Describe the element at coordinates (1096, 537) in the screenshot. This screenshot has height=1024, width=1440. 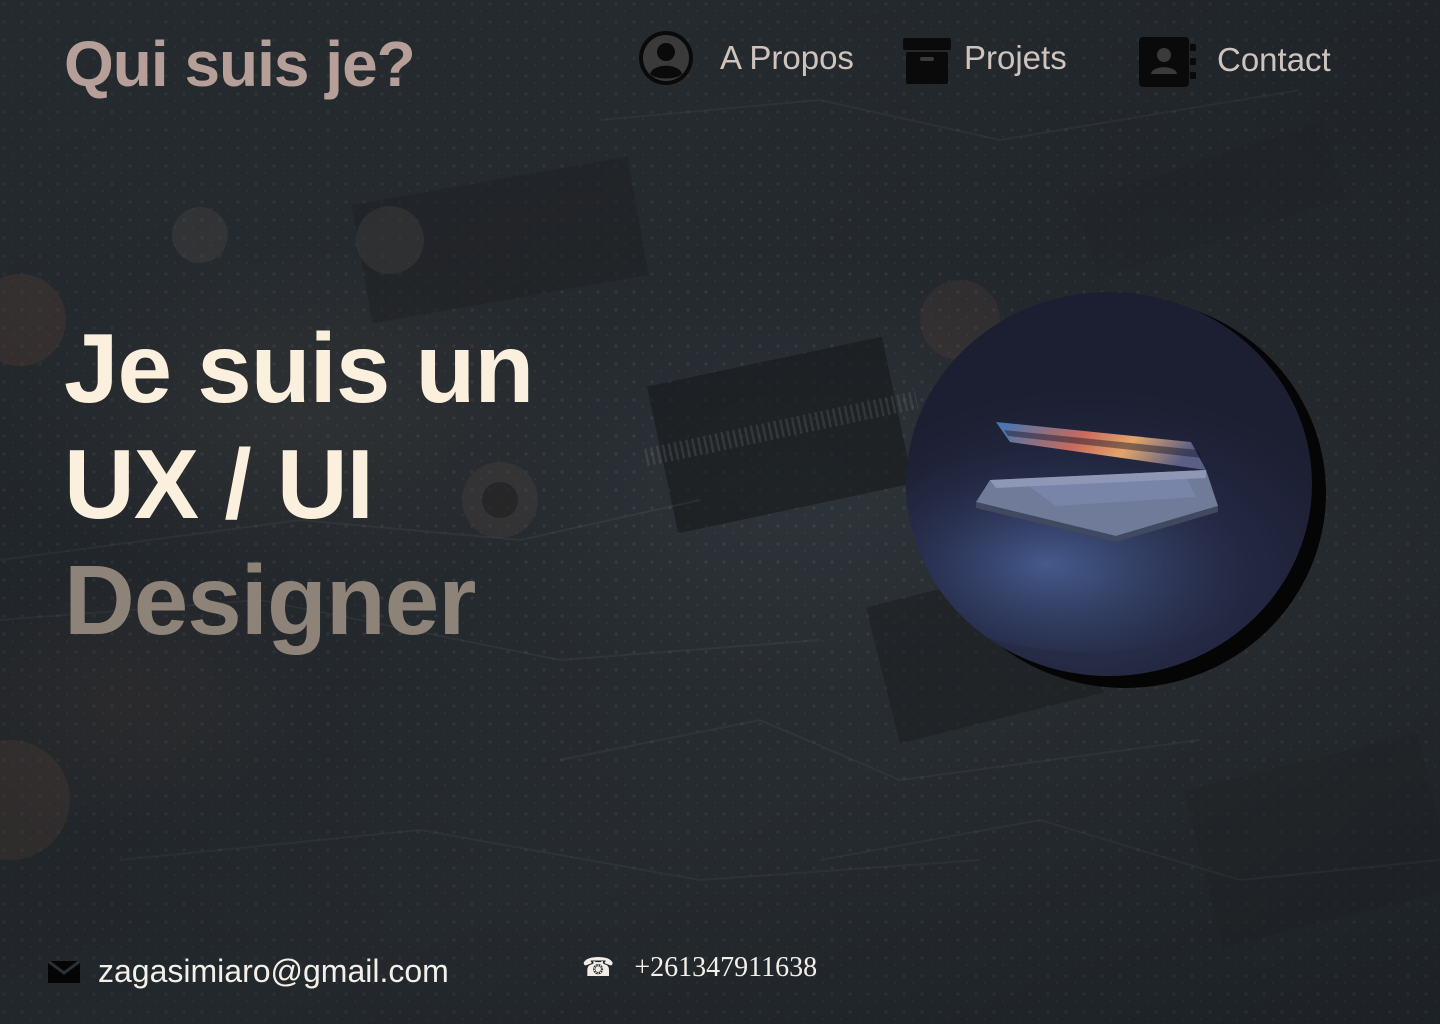
I see `laptop-illustration` at that location.